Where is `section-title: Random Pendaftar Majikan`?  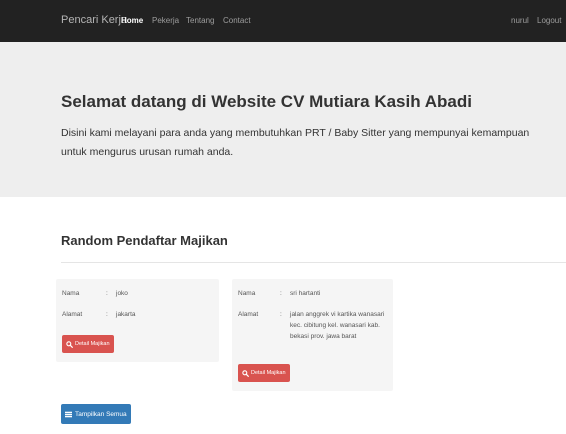 section-title: Random Pendaftar Majikan is located at coordinates (144, 240).